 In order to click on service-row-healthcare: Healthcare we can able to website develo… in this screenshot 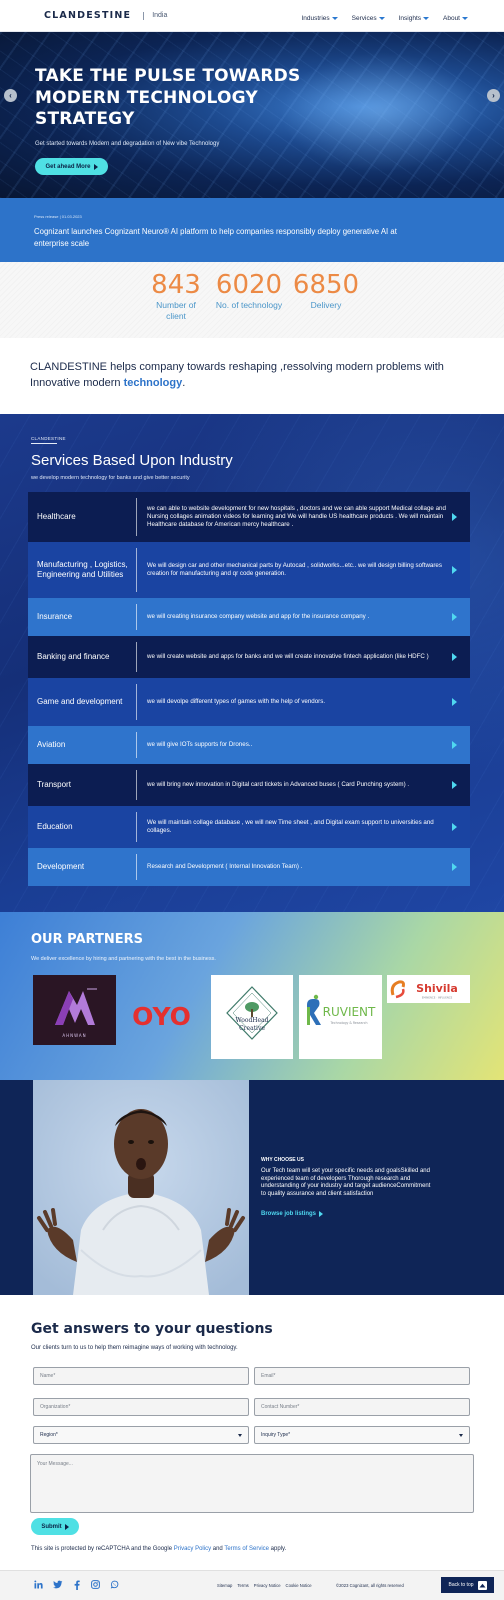, I will do `click(249, 517)`.